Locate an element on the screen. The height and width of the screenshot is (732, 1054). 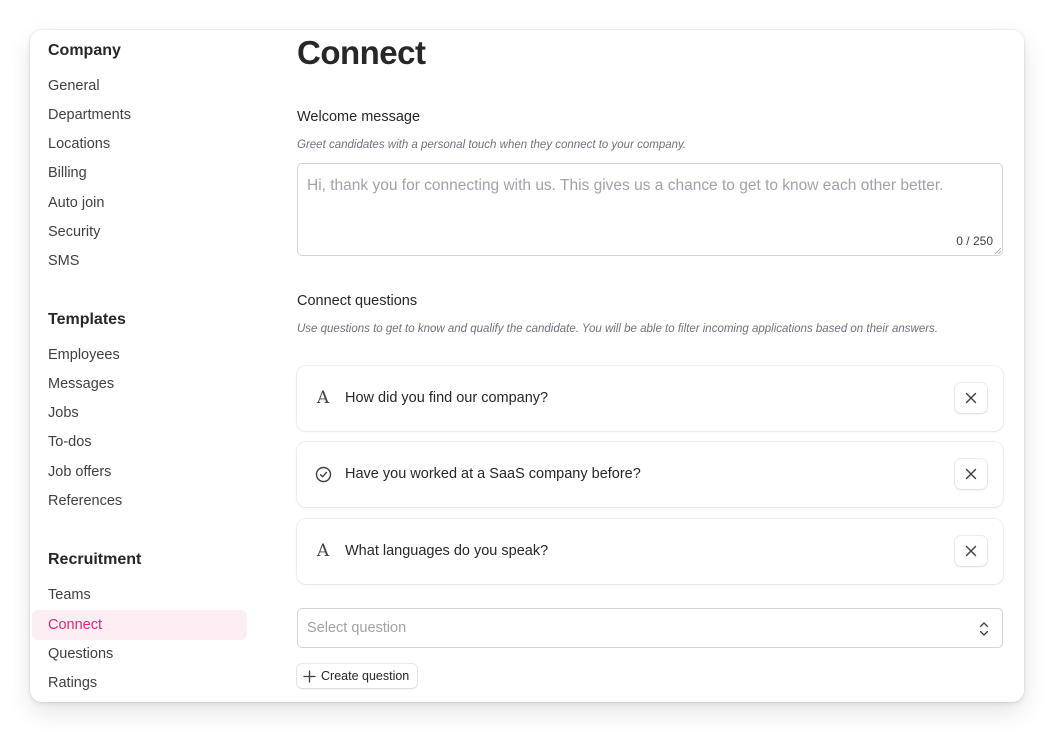
sidebar-item-jobs: Jobs is located at coordinates (139, 413).